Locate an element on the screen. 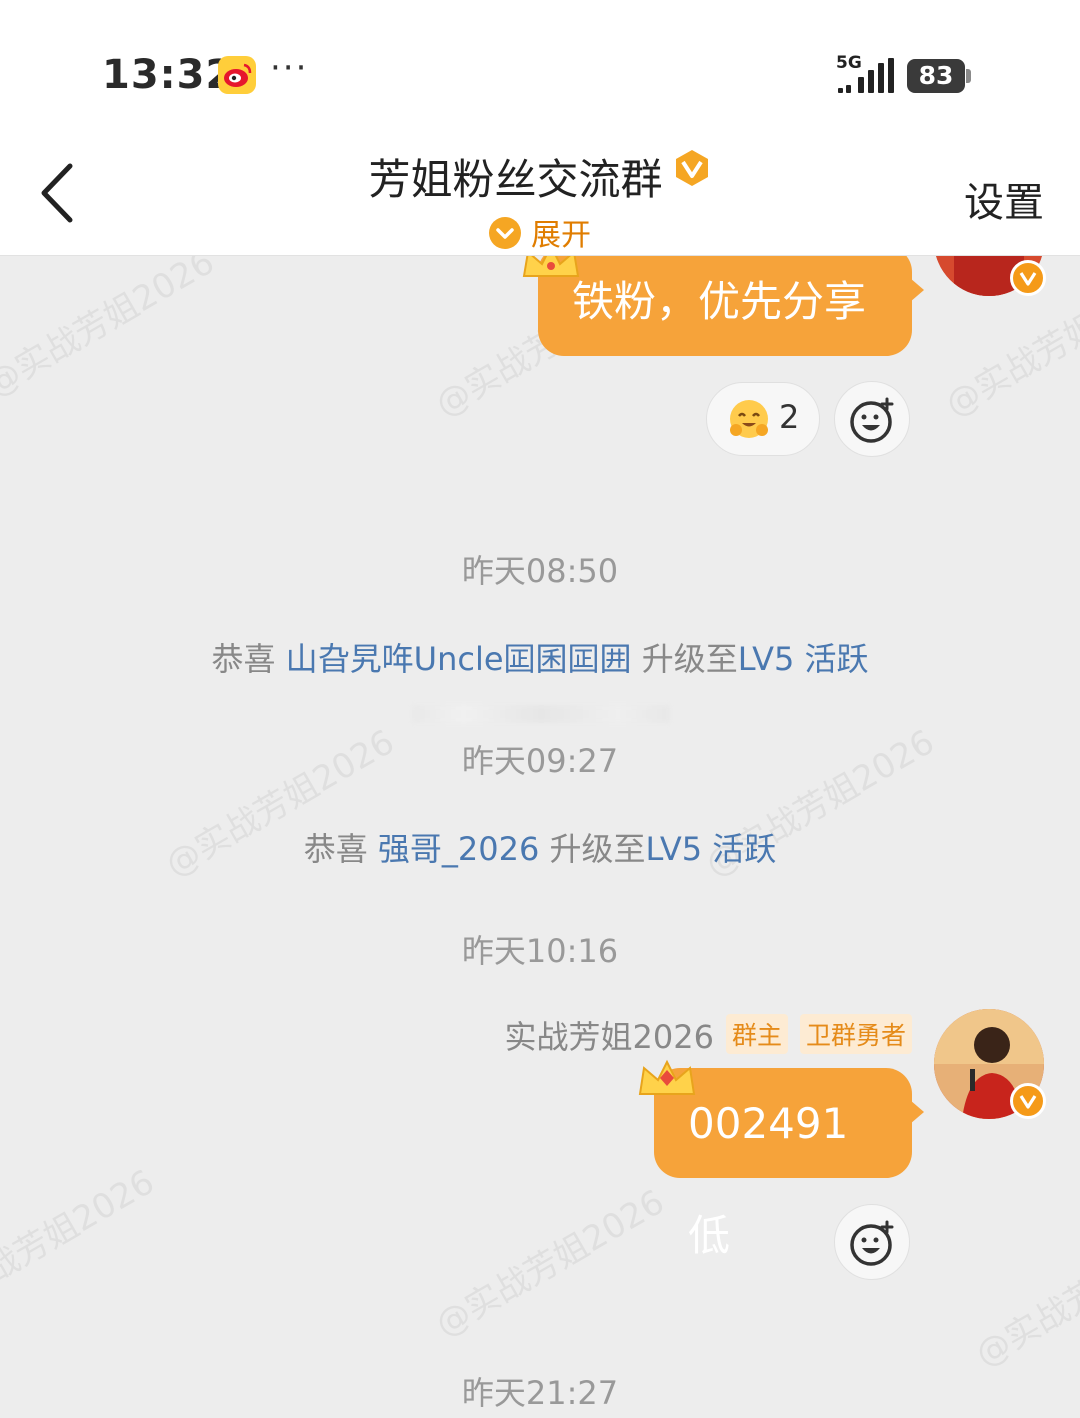 This screenshot has height=1418, width=1080. message-bubble: 铁粉，优先分享 is located at coordinates (731, 306).